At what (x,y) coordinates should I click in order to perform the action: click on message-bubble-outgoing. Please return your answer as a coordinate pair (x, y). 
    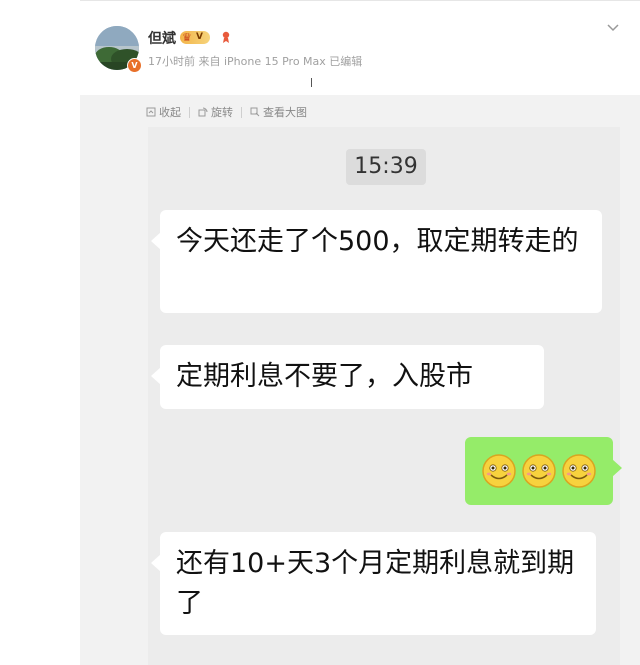
    Looking at the image, I should click on (543, 471).